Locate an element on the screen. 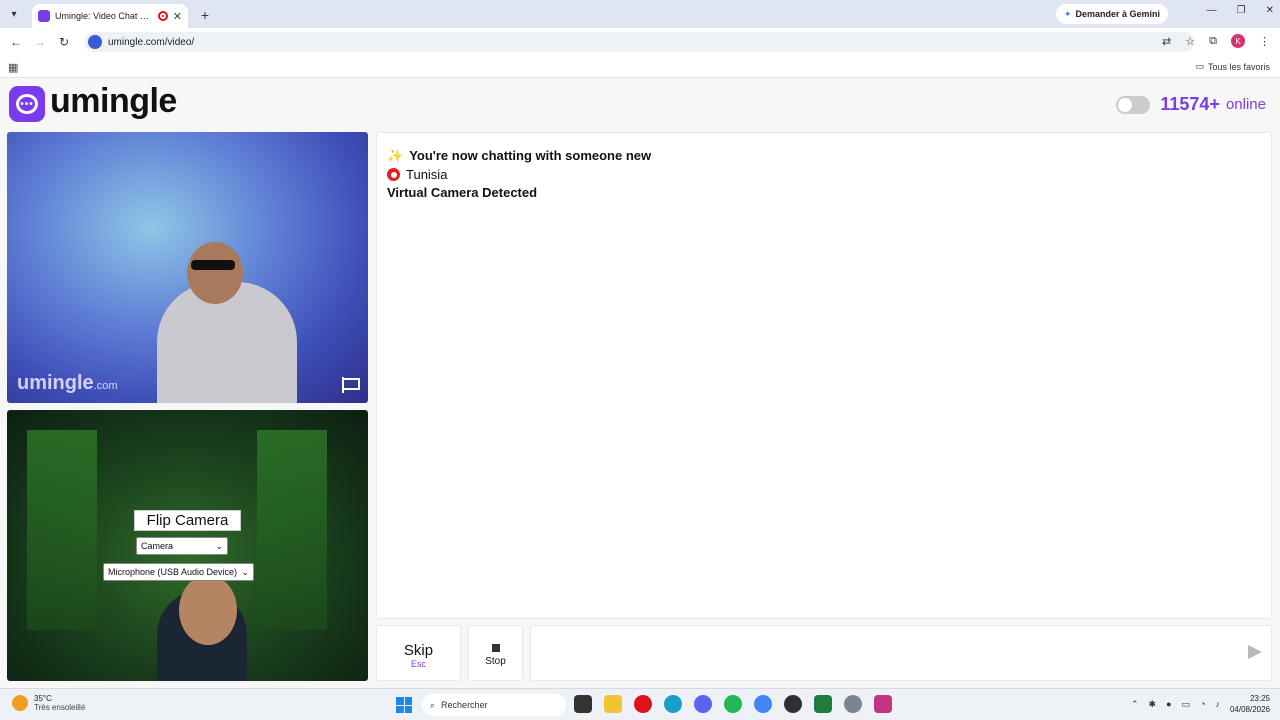 The image size is (1280, 720). all-bookmarks-button: ▭ Tous les favoris is located at coordinates (1232, 66).